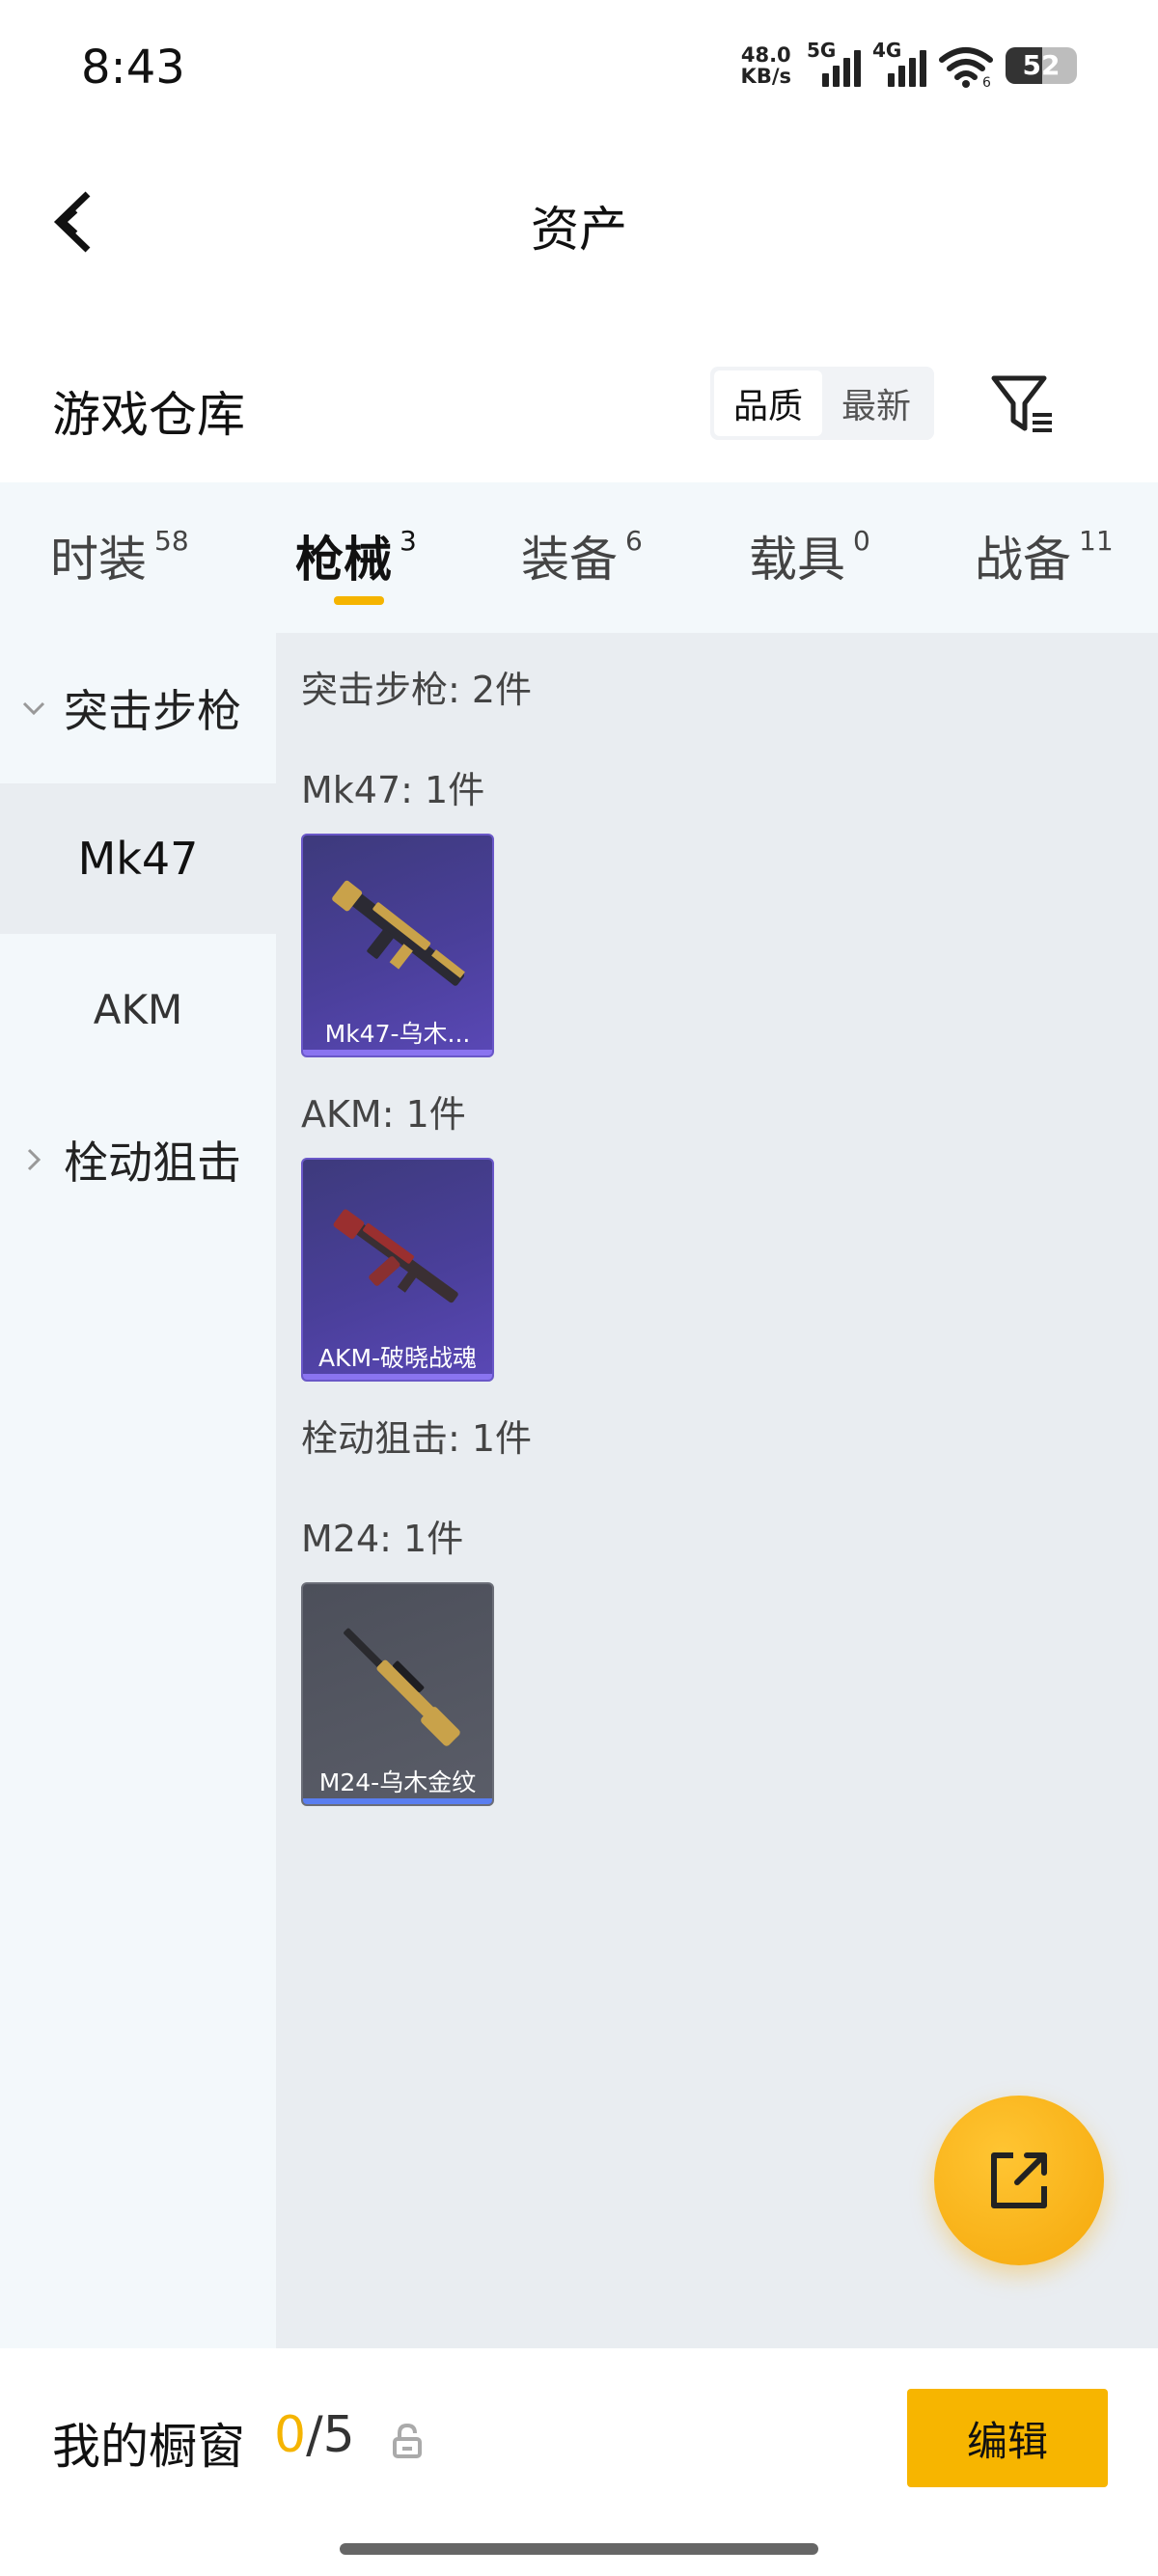 The height and width of the screenshot is (2576, 1158). Describe the element at coordinates (383, 1115) in the screenshot. I see `subsection-header: AKM: 1件` at that location.